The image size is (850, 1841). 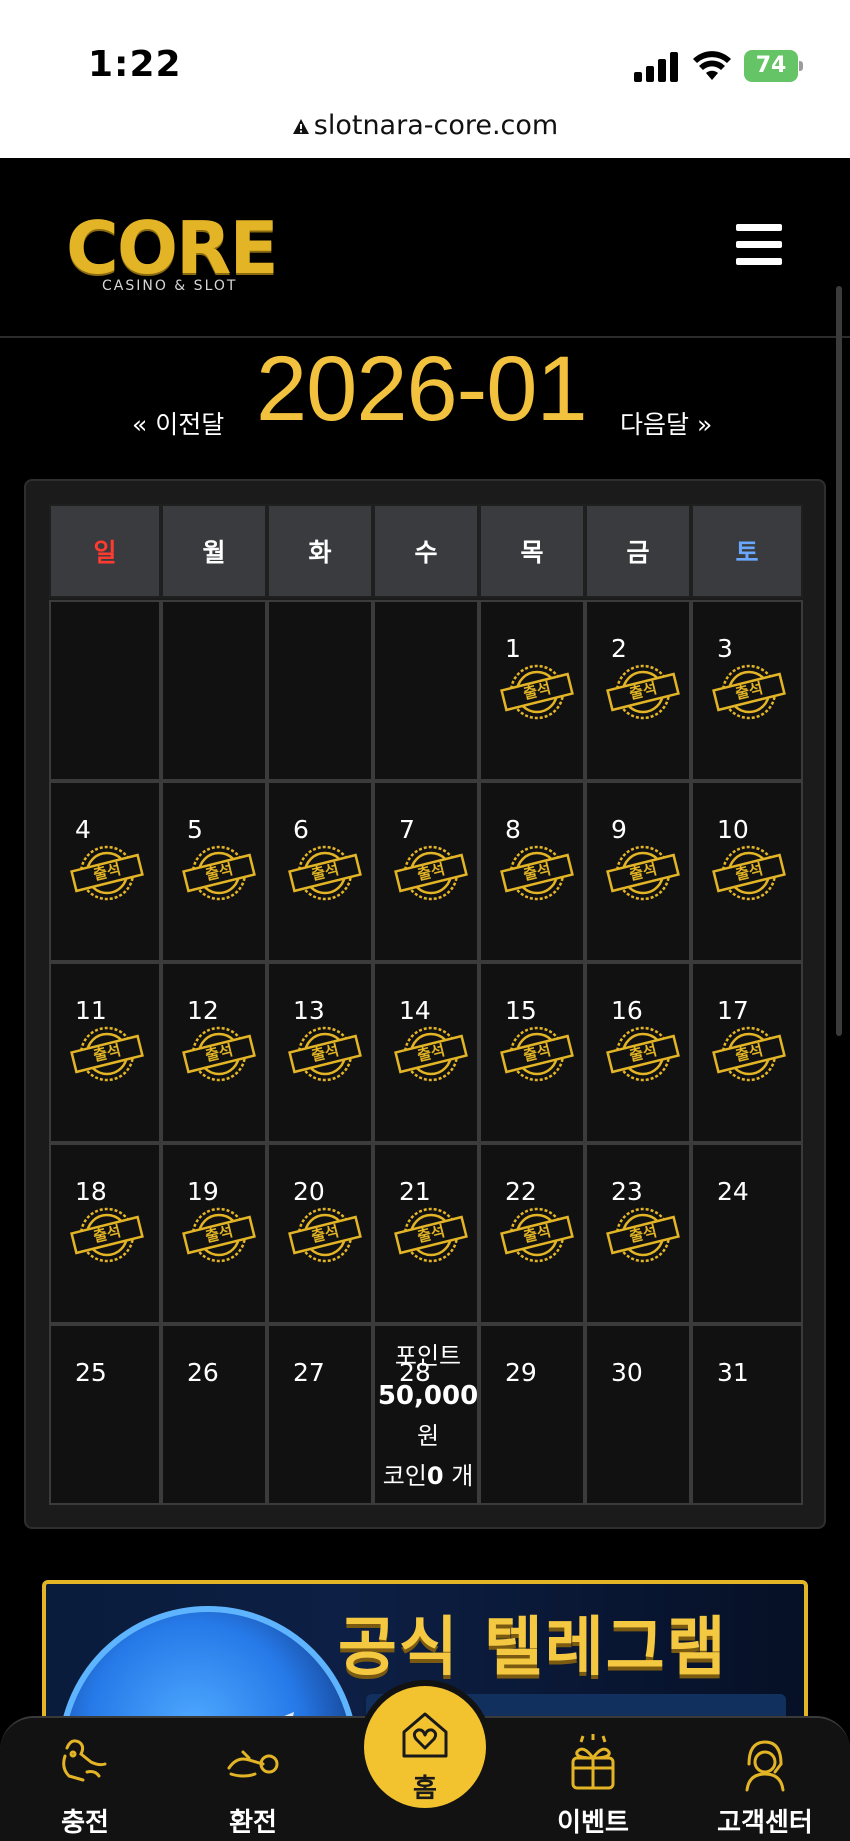 What do you see at coordinates (436, 125) in the screenshot?
I see `url-text: slotnara-core.com` at bounding box center [436, 125].